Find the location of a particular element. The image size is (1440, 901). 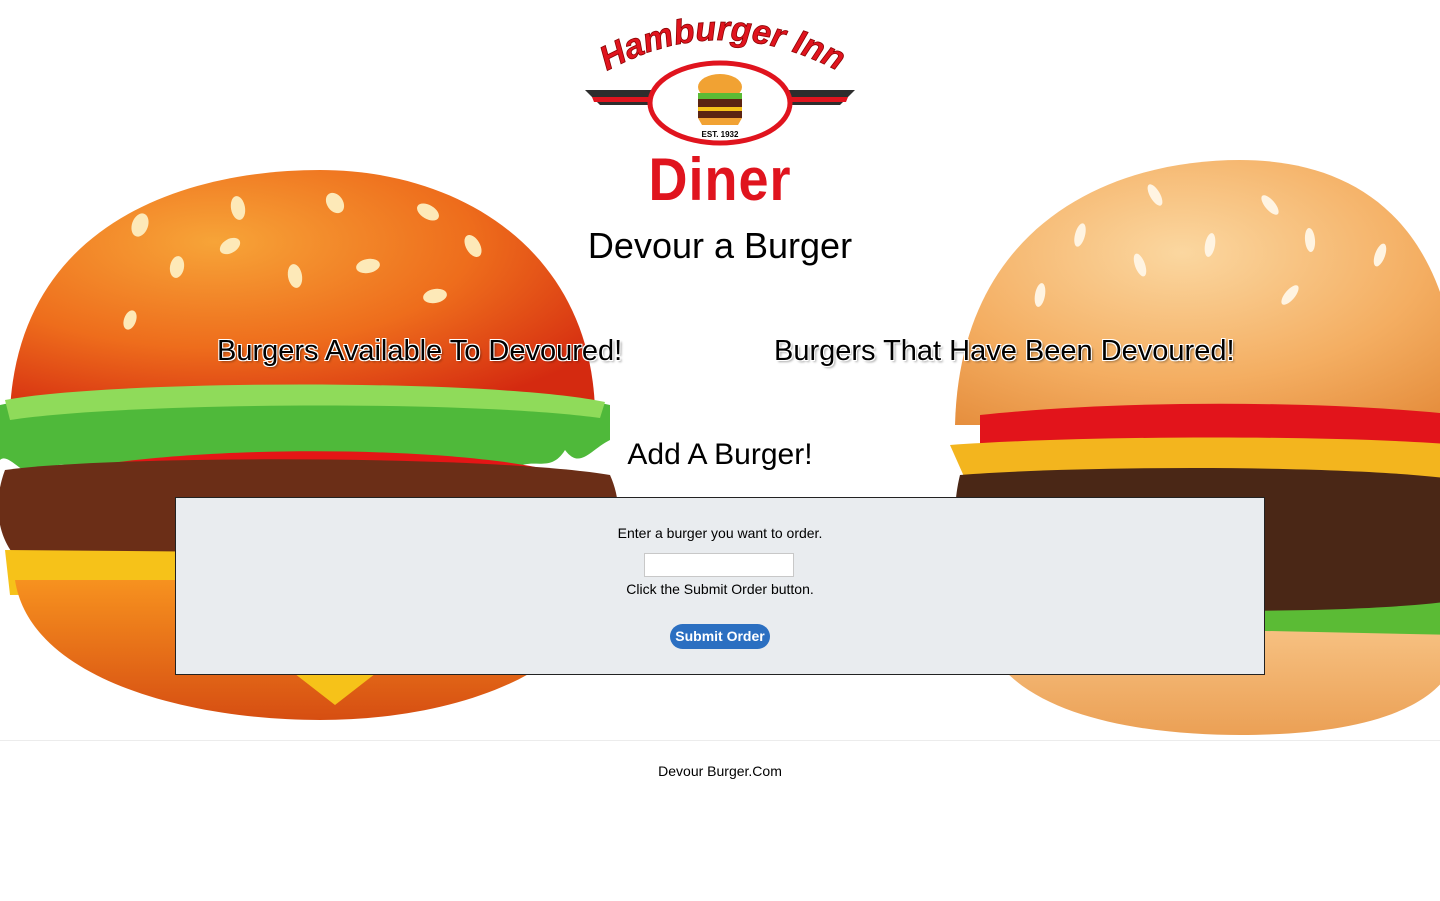

devoured-burgers-heading: Burgers That Have Been Devoured! is located at coordinates (1004, 351).